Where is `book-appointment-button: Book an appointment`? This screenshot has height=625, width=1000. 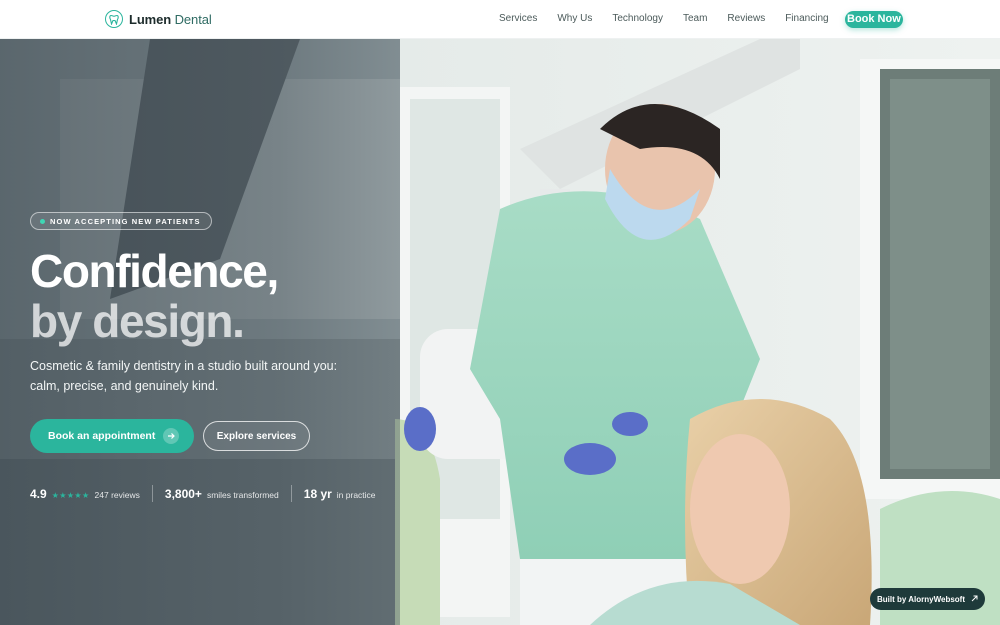
book-appointment-button: Book an appointment is located at coordinates (112, 436).